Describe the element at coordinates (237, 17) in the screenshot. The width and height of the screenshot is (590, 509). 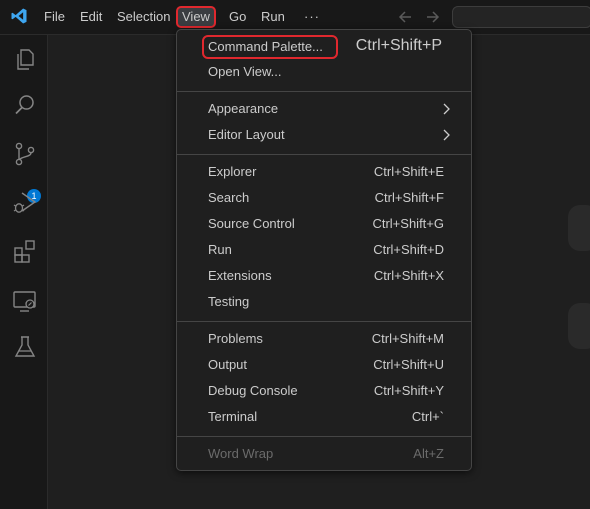
I see `menu-go: Go` at that location.